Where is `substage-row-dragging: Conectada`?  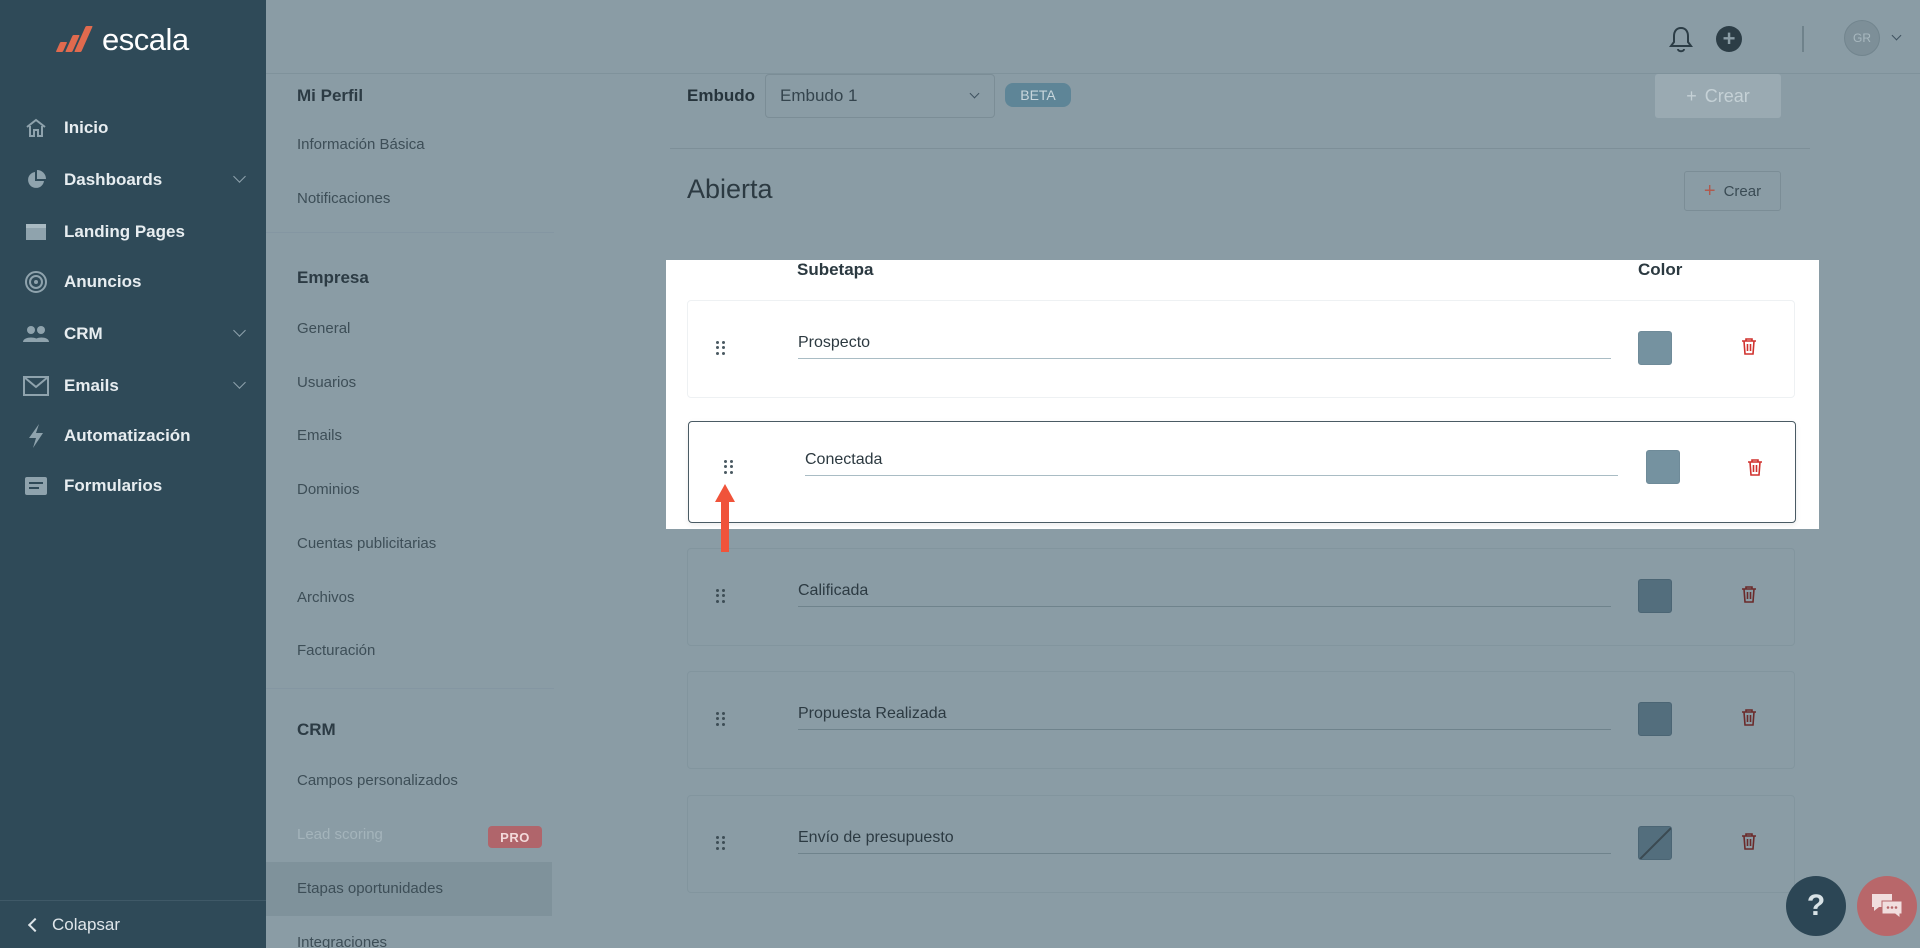 substage-row-dragging: Conectada is located at coordinates (1242, 472).